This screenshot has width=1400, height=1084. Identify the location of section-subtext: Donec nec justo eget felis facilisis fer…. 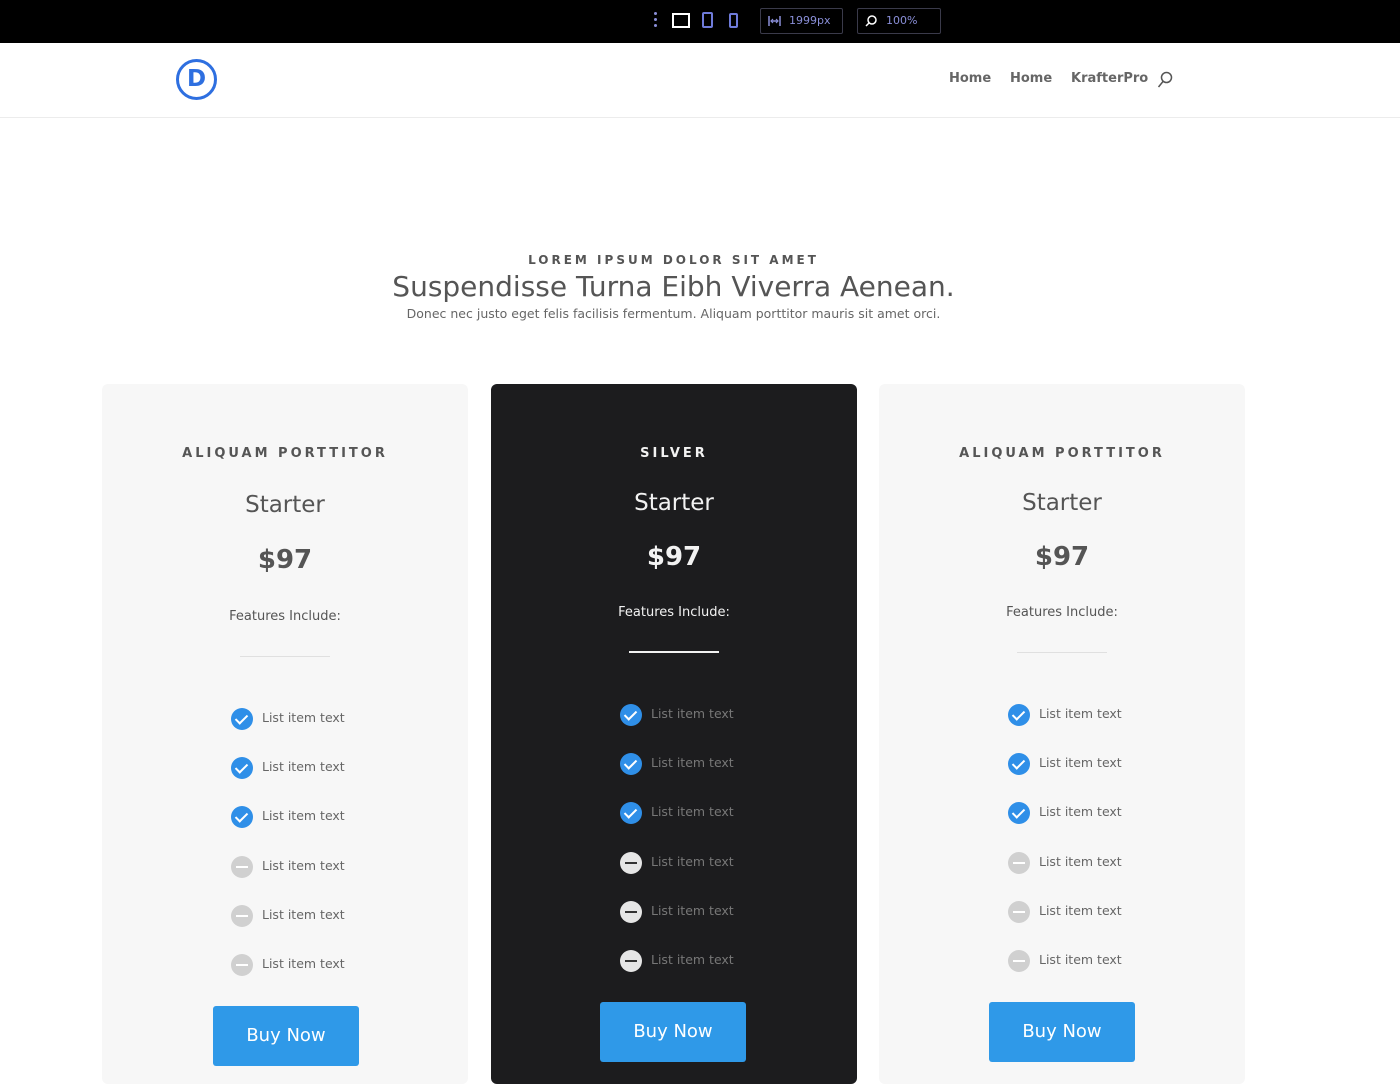
(673, 313).